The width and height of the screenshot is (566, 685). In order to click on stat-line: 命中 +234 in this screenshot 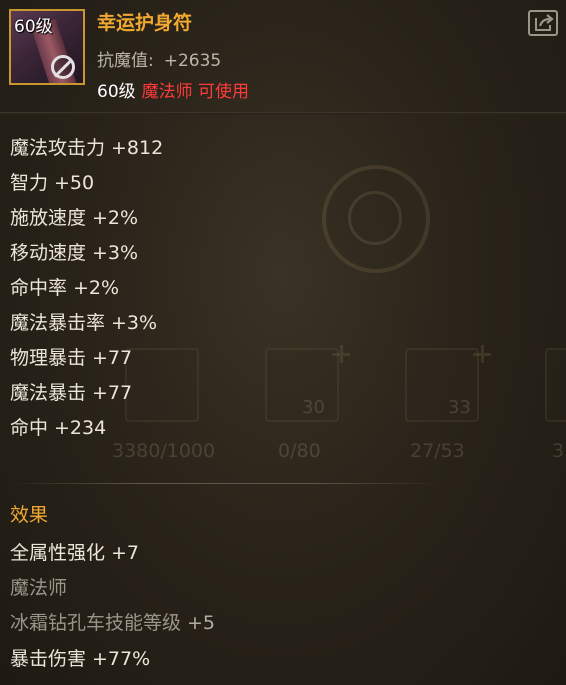, I will do `click(58, 426)`.